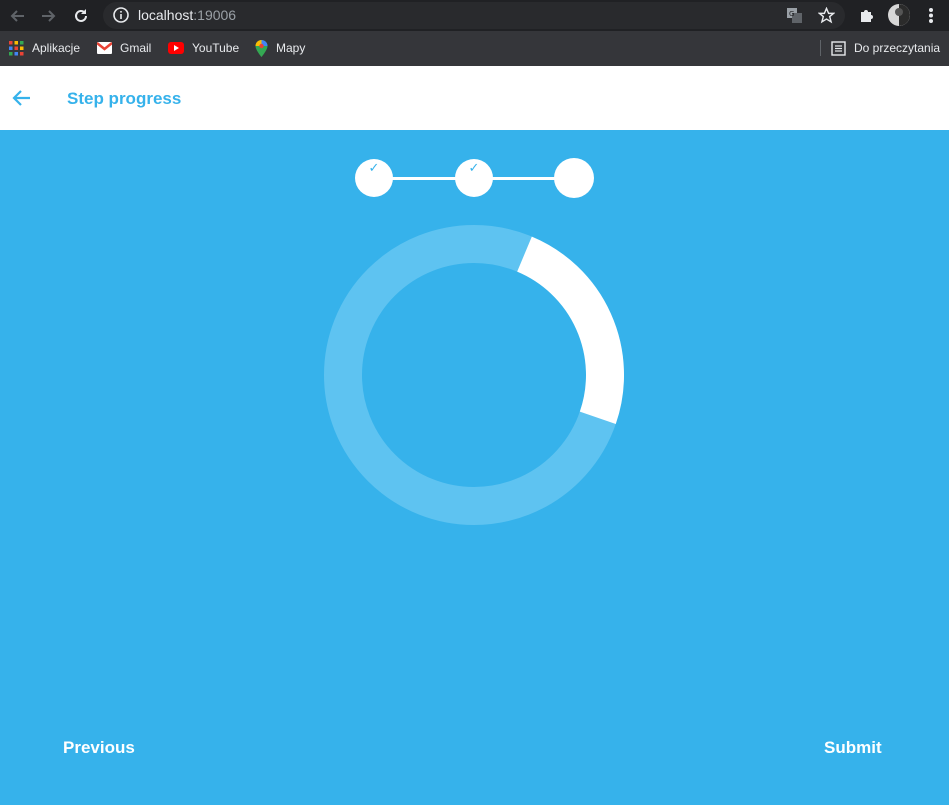 The height and width of the screenshot is (805, 949). What do you see at coordinates (374, 178) in the screenshot?
I see `step-1: ✓` at bounding box center [374, 178].